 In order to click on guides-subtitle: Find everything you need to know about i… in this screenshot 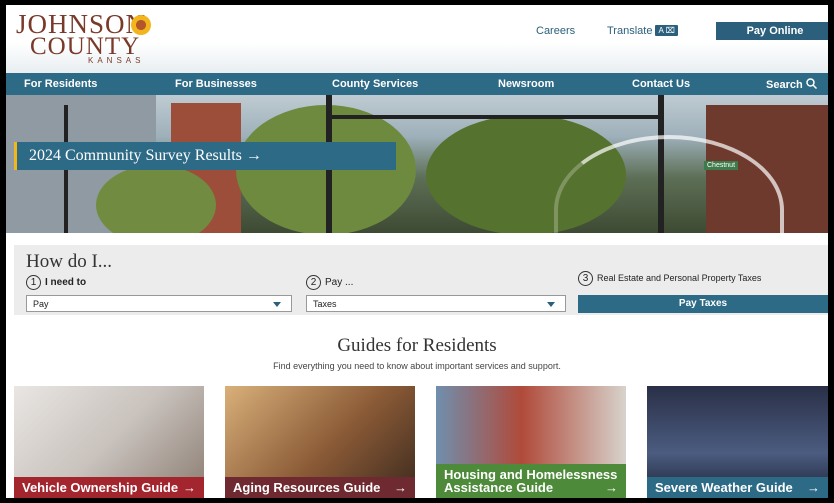, I will do `click(417, 366)`.